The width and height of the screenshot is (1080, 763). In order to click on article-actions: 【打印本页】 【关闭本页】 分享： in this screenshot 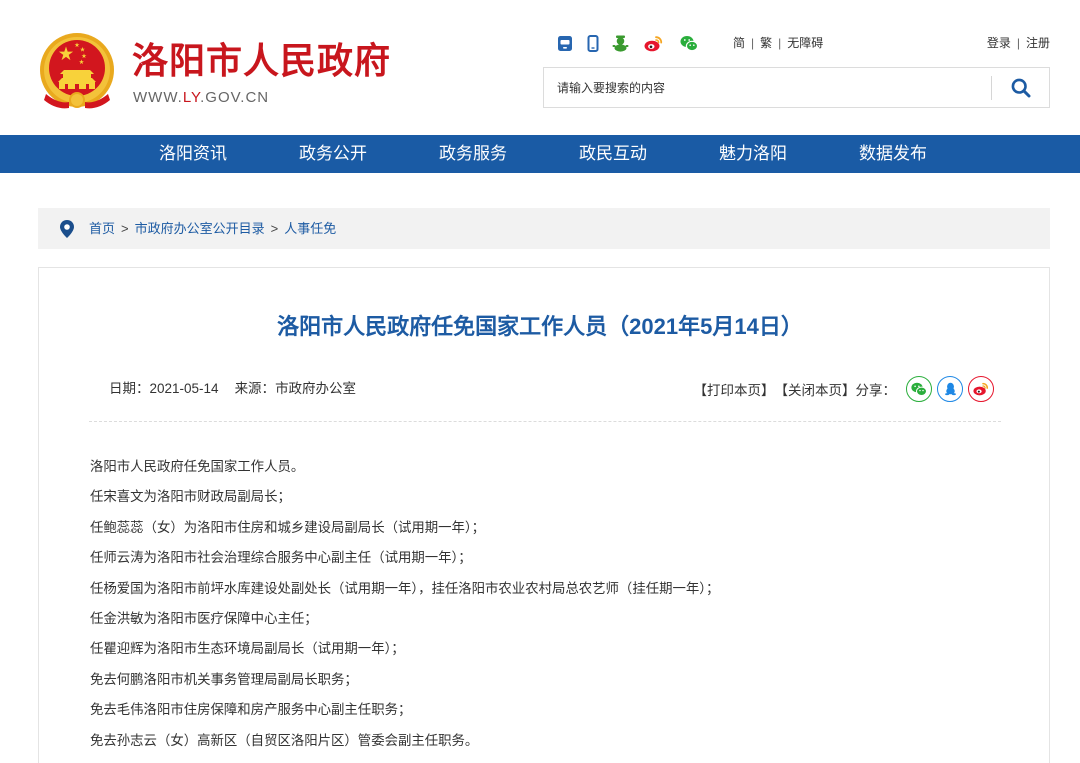, I will do `click(844, 389)`.